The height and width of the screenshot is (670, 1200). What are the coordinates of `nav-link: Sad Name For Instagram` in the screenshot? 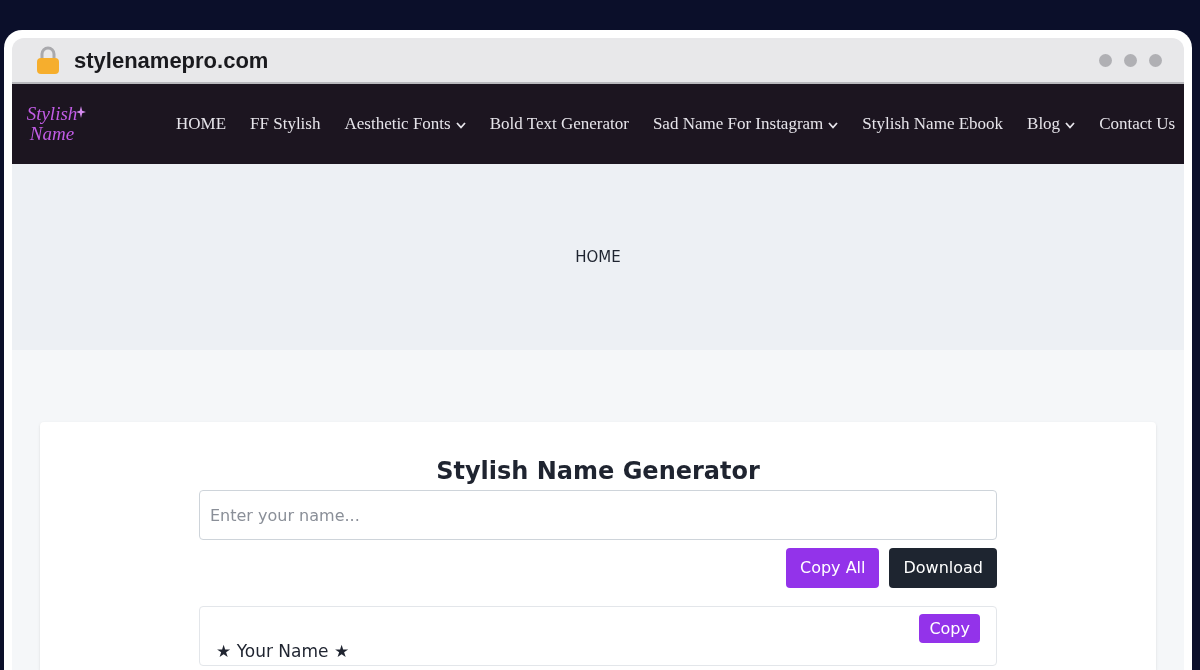 It's located at (745, 124).